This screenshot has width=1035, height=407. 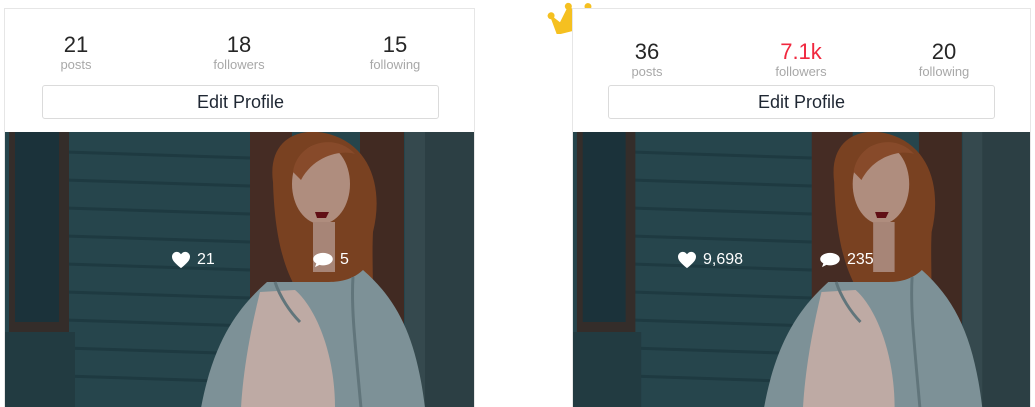 What do you see at coordinates (344, 259) in the screenshot?
I see `comments-value: 5` at bounding box center [344, 259].